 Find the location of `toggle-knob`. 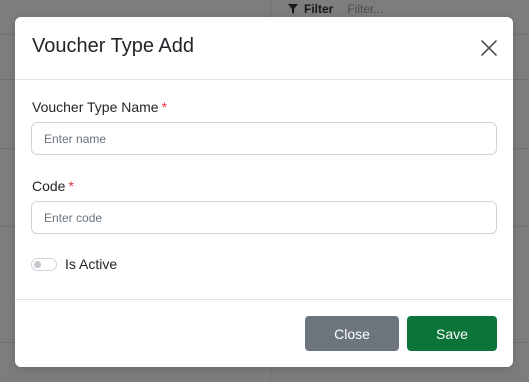

toggle-knob is located at coordinates (37, 264).